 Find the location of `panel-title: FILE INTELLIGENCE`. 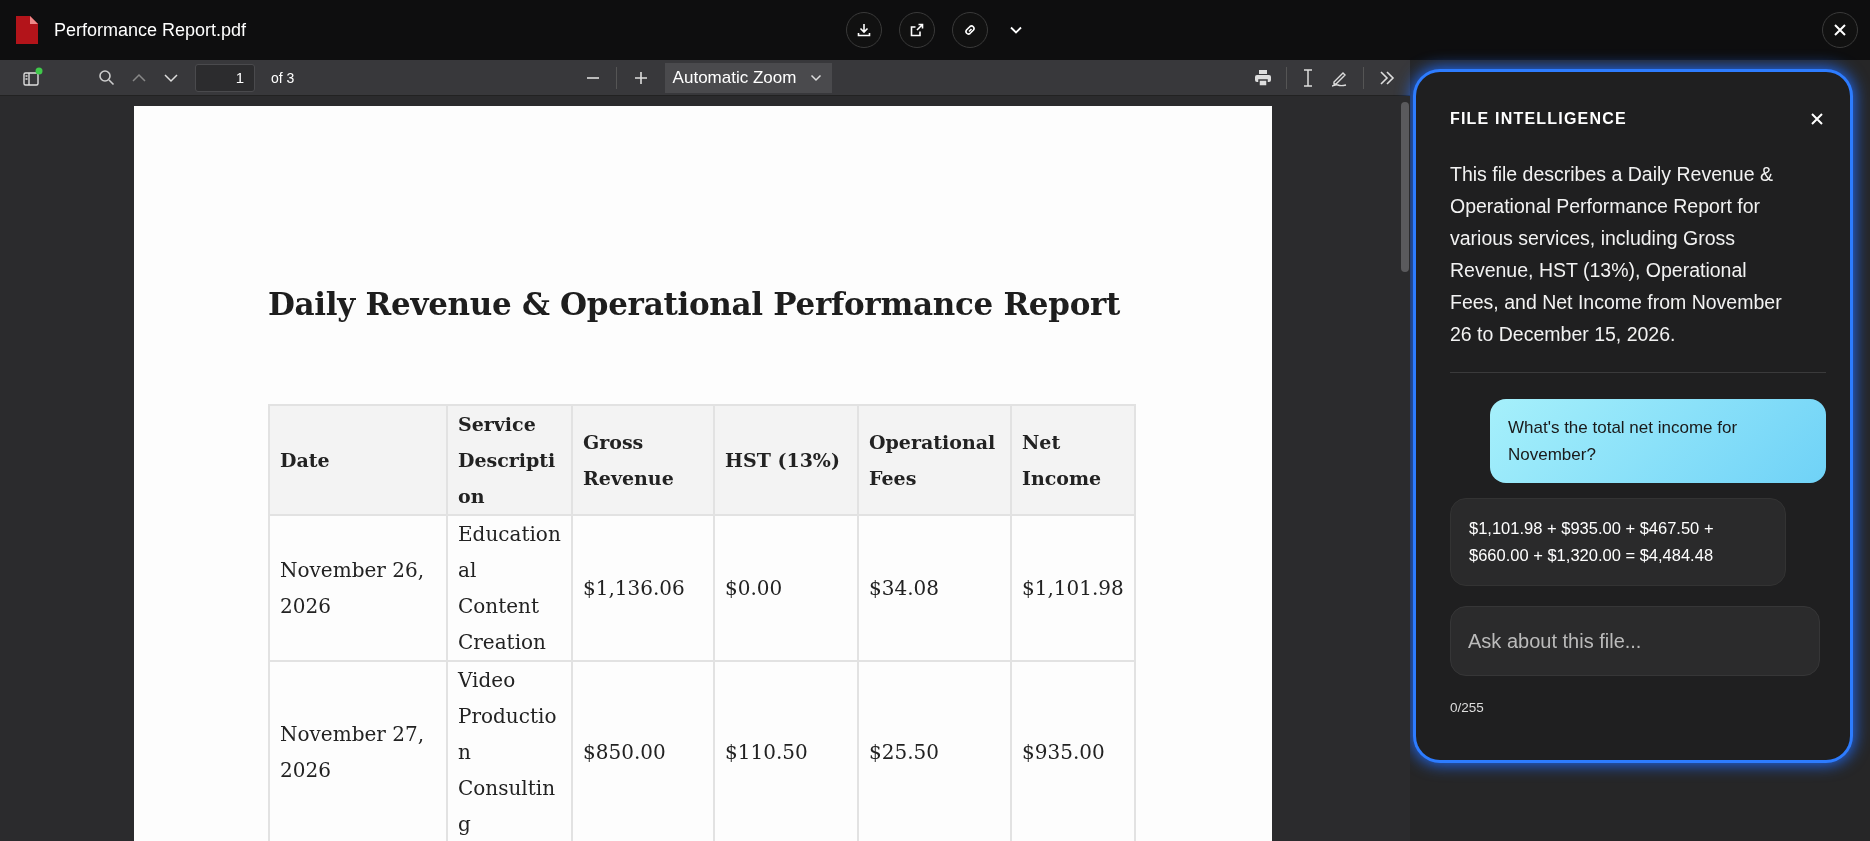

panel-title: FILE INTELLIGENCE is located at coordinates (1538, 119).